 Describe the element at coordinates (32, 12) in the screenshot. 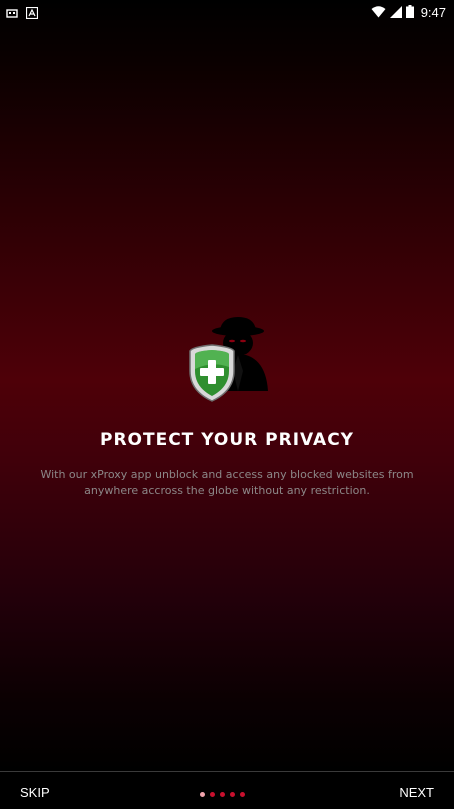

I see `notification-a-icon` at that location.